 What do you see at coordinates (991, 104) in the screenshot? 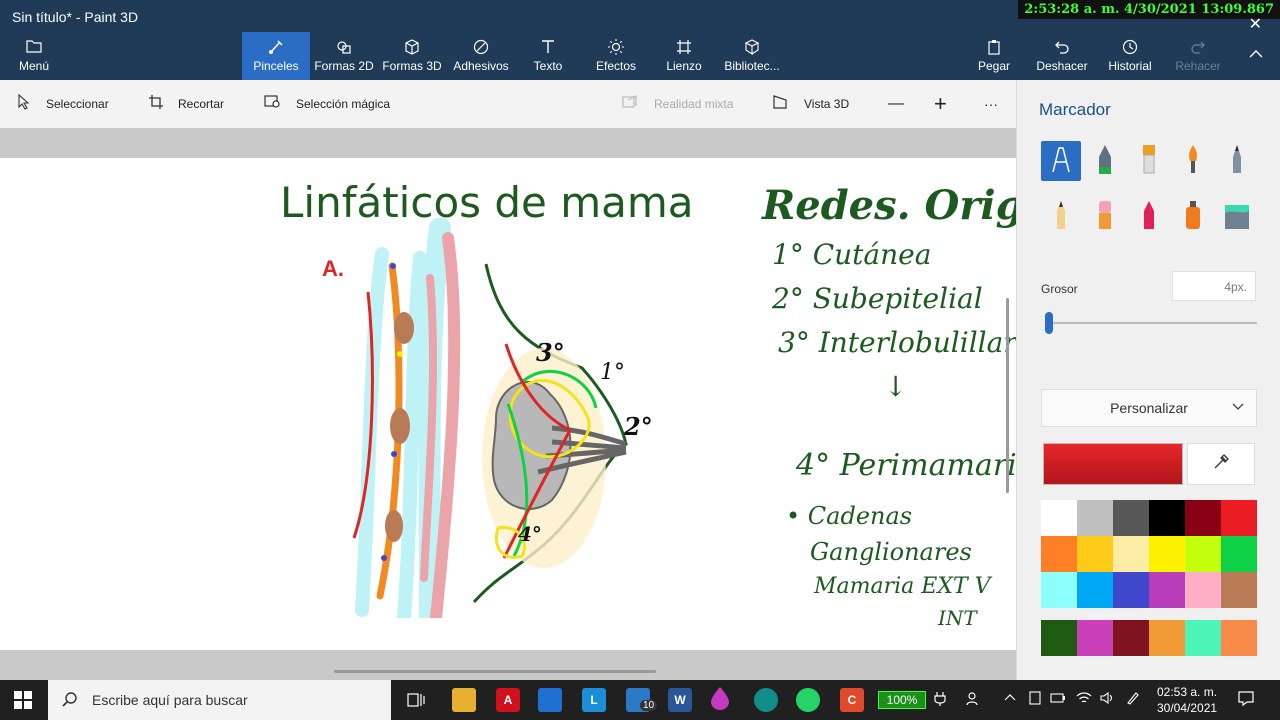
I see `more-button: ···` at bounding box center [991, 104].